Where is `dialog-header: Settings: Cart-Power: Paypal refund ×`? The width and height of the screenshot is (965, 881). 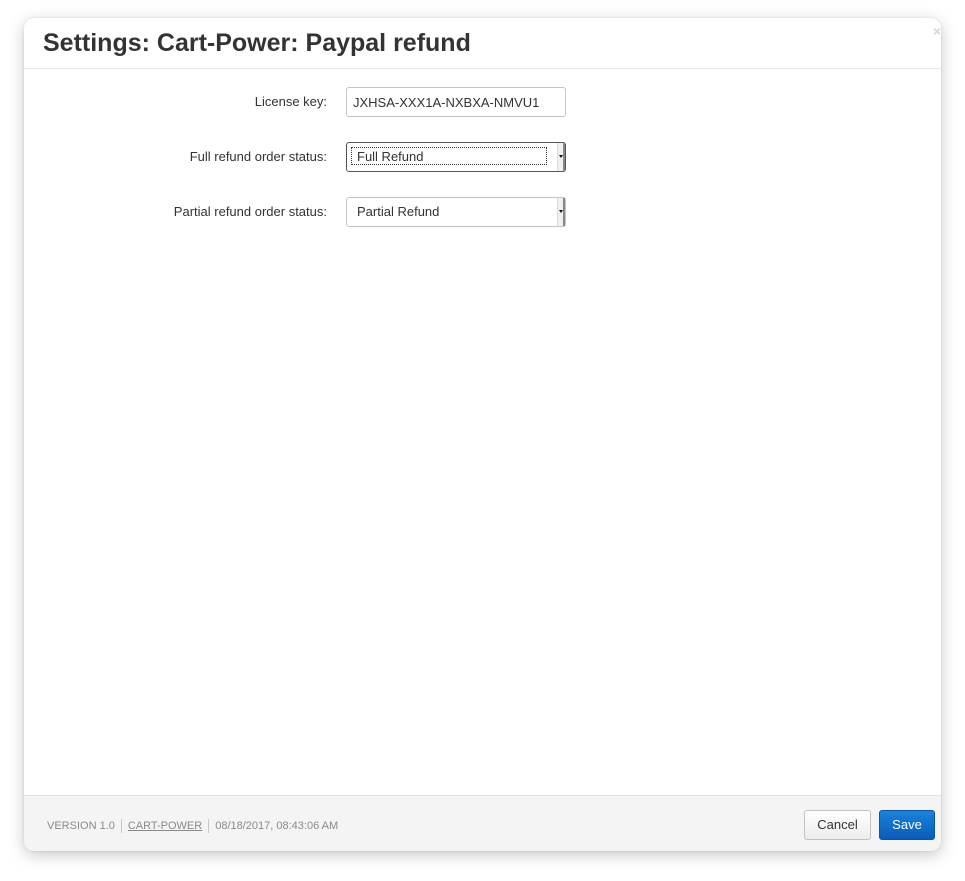
dialog-header: Settings: Cart-Power: Paypal refund × is located at coordinates (482, 43).